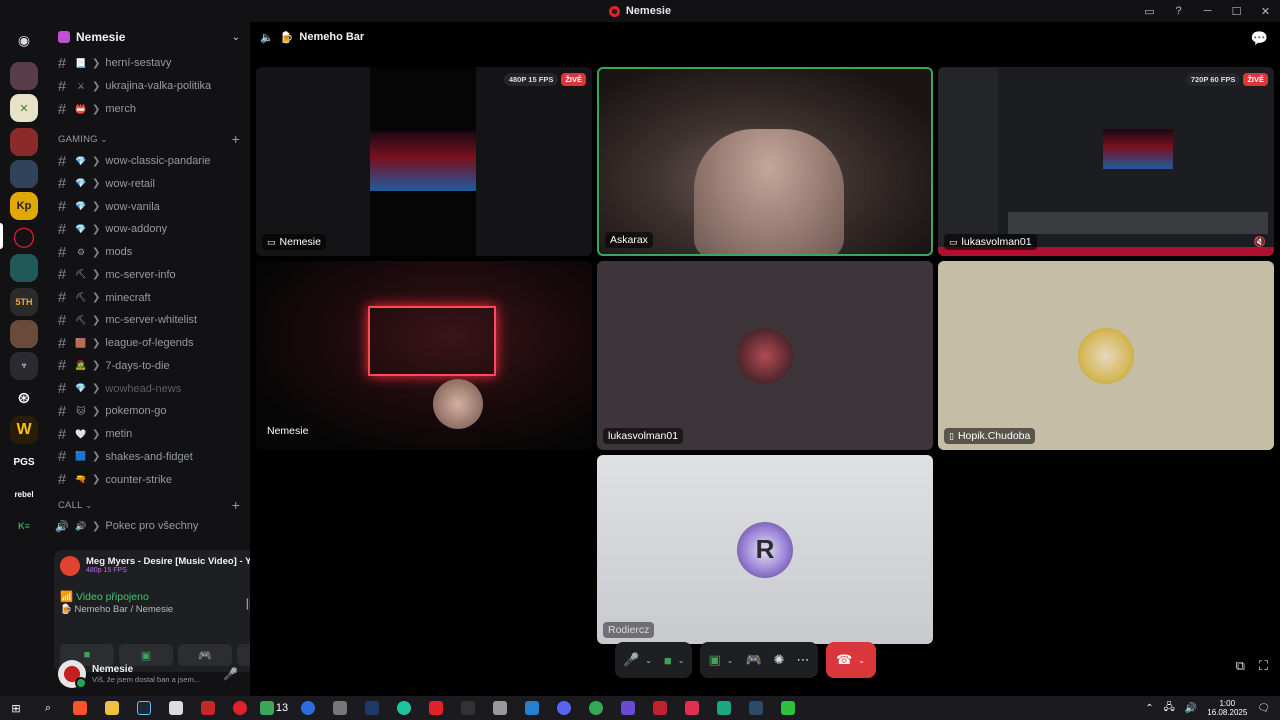  Describe the element at coordinates (1240, 666) in the screenshot. I see `popout-icon: ⧉` at that location.